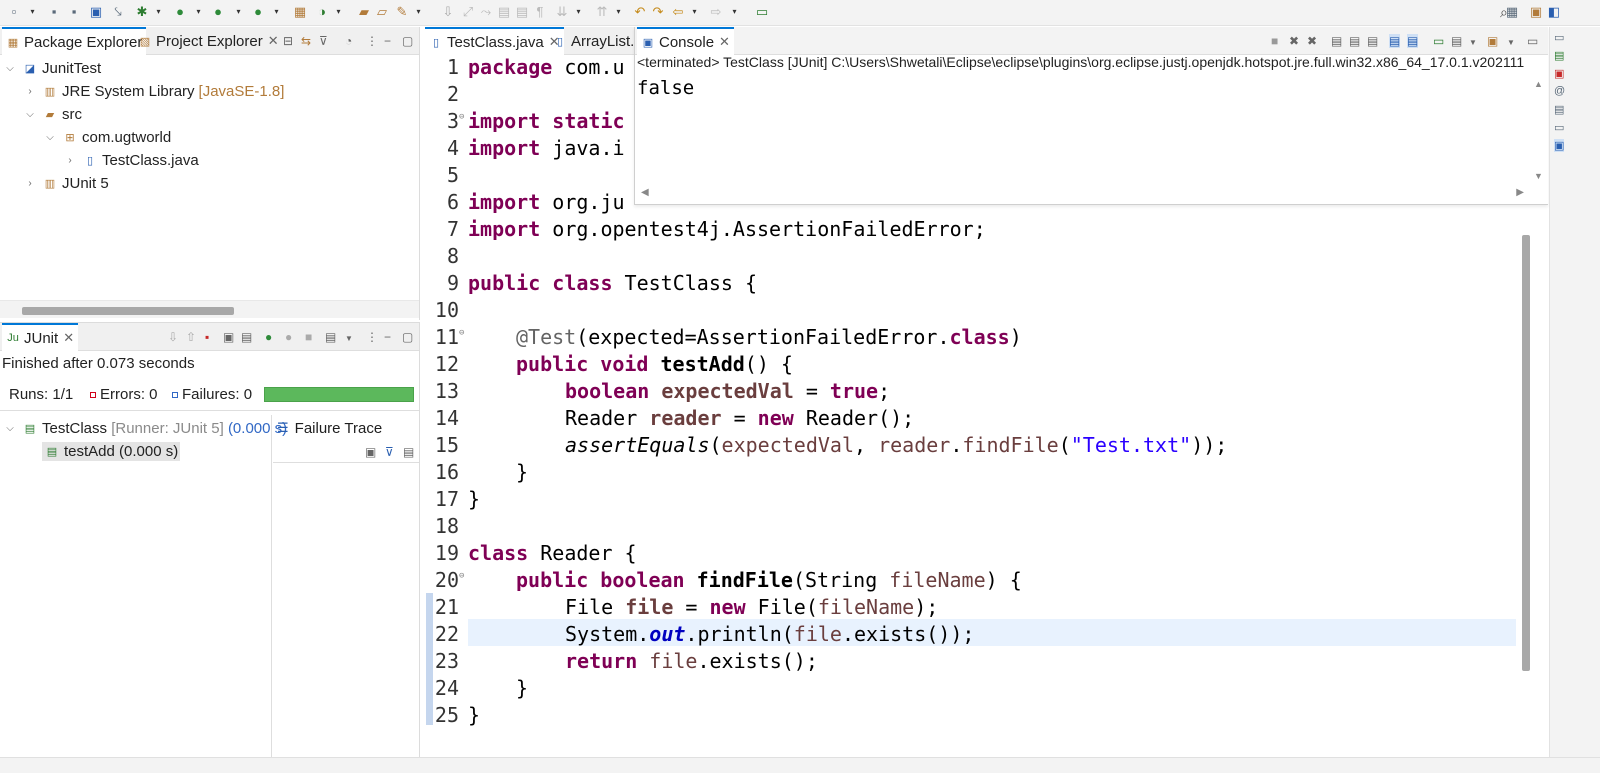 The width and height of the screenshot is (1600, 773). Describe the element at coordinates (276, 12) in the screenshot. I see `external-tools-dropdown-icon: ▾` at that location.